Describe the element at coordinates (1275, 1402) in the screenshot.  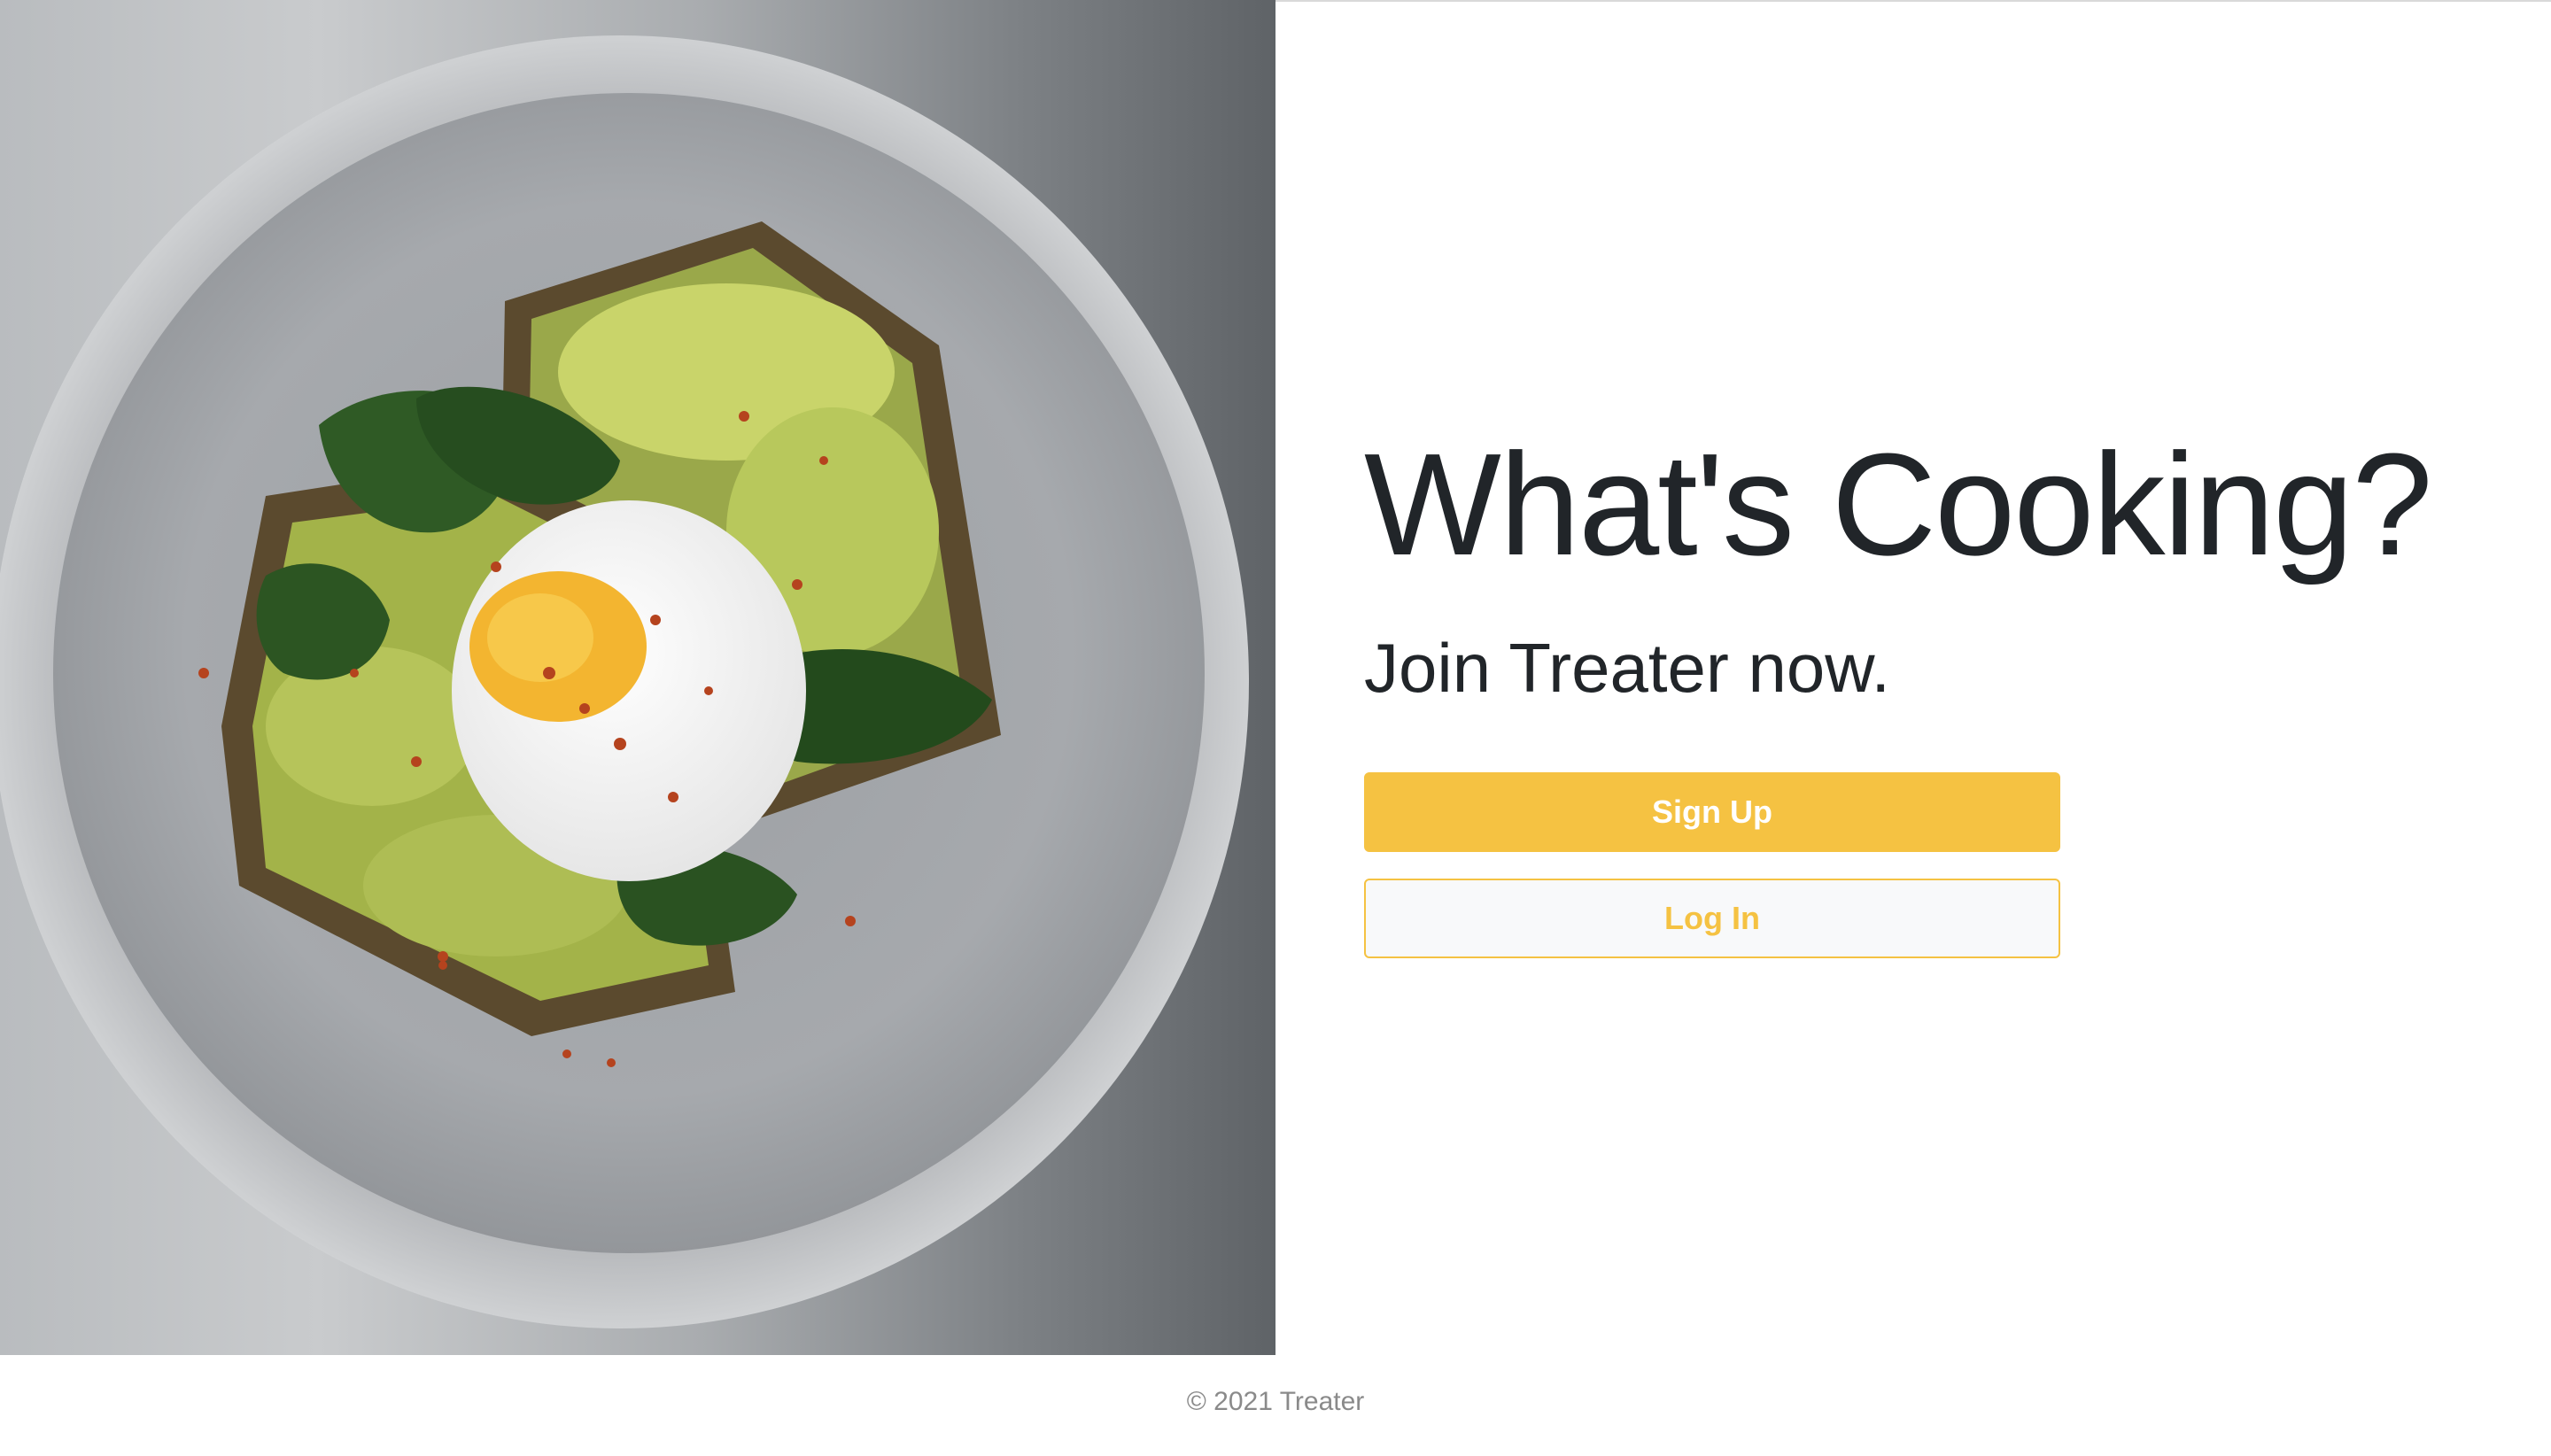
I see `footer-copyright: © 2021 Treater` at that location.